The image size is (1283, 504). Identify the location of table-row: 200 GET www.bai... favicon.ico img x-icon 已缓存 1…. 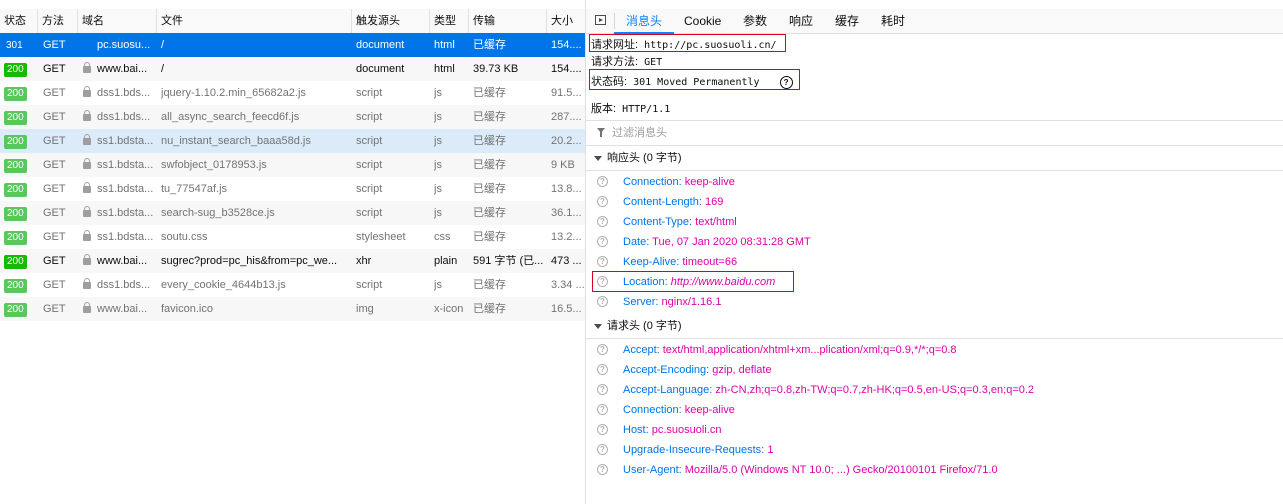
(292, 309).